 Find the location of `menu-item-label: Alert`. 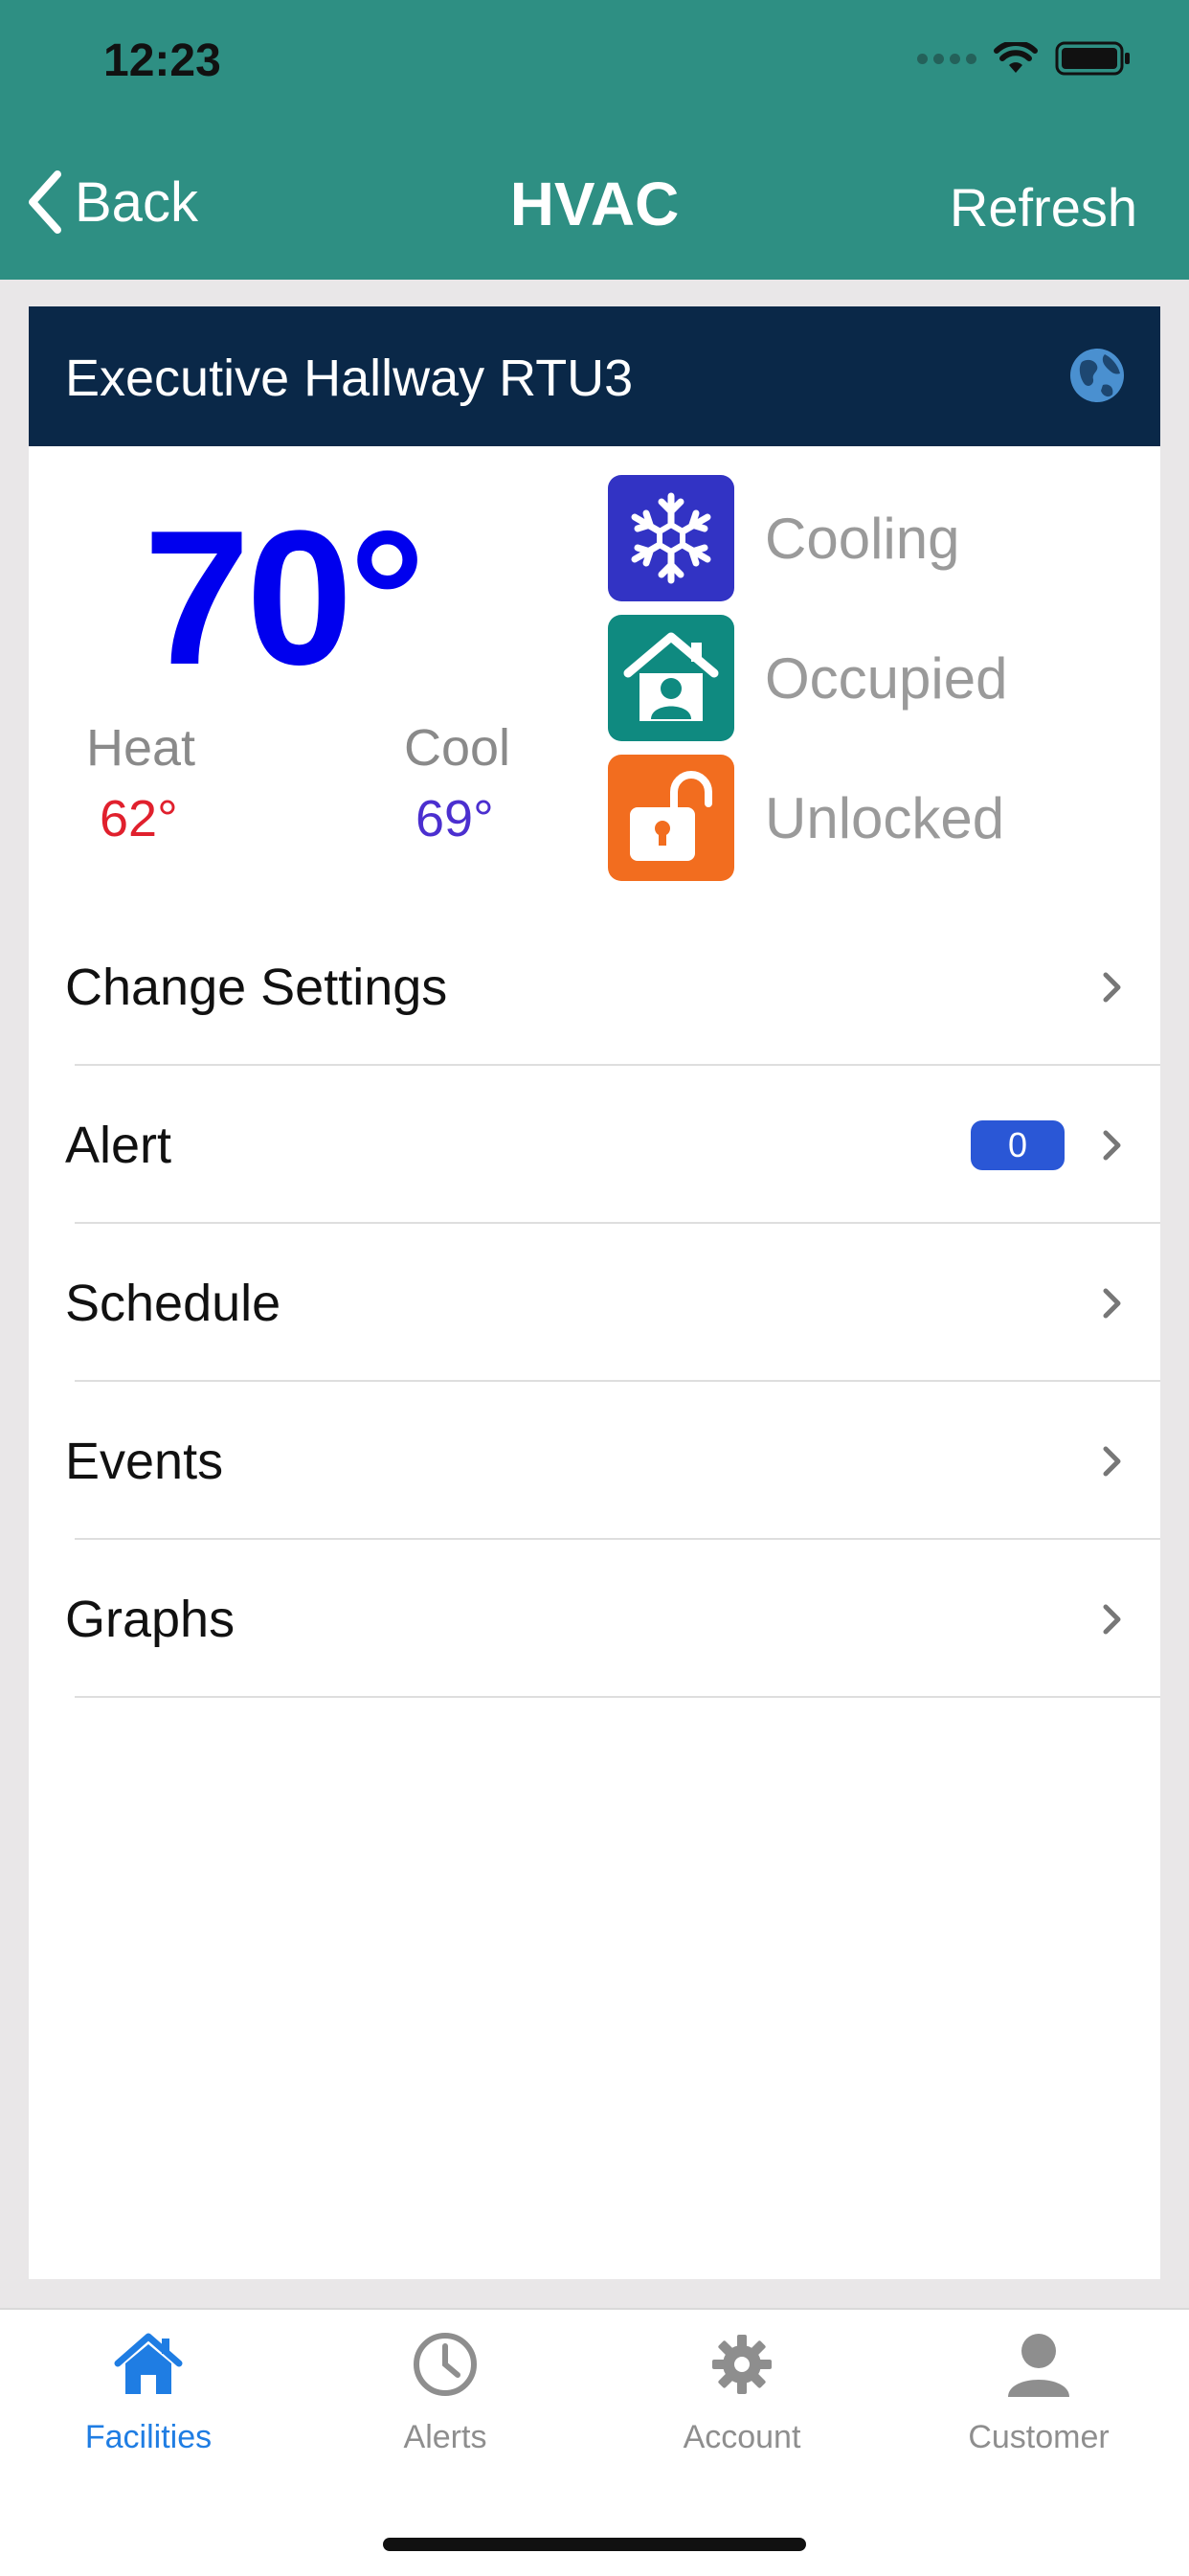

menu-item-label: Alert is located at coordinates (118, 1145).